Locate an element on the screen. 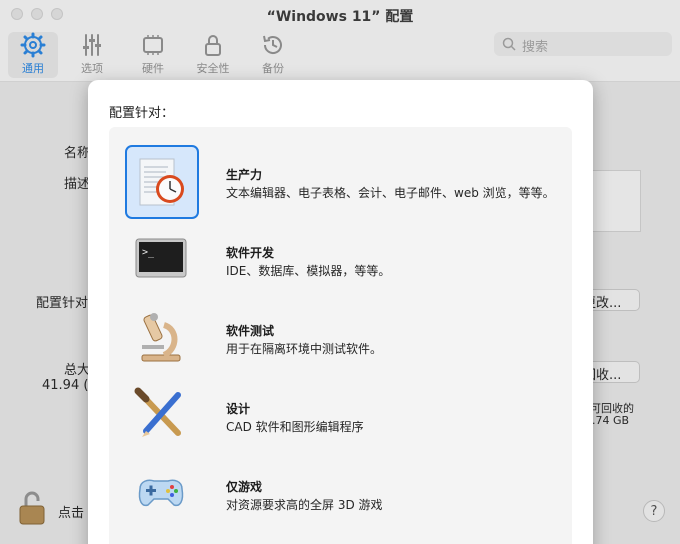  sheet-heading: 配置针对： is located at coordinates (142, 113).